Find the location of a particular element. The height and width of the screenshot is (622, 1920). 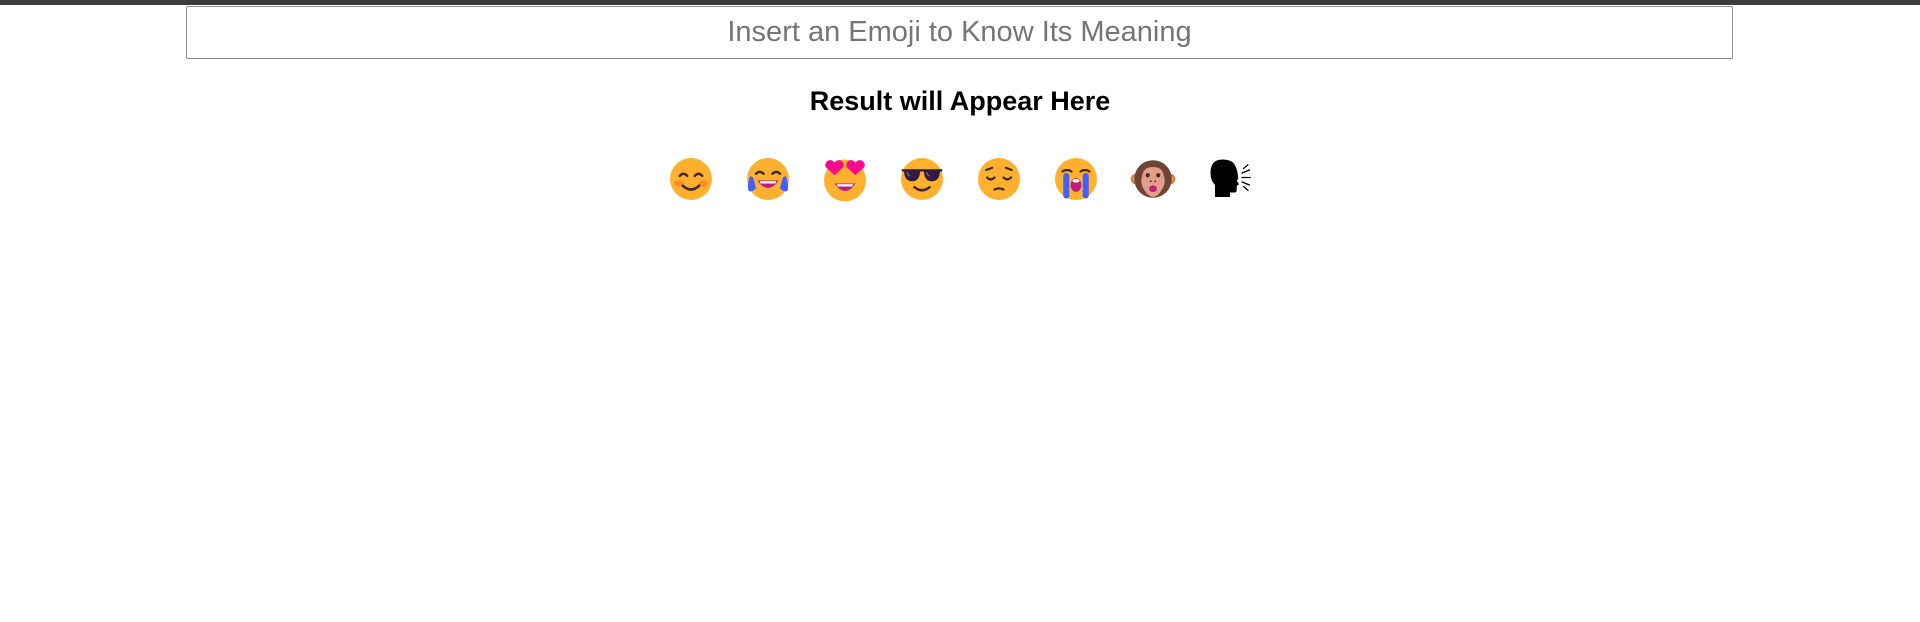

smiling-face-with-sunglasses-icon is located at coordinates (922, 179).